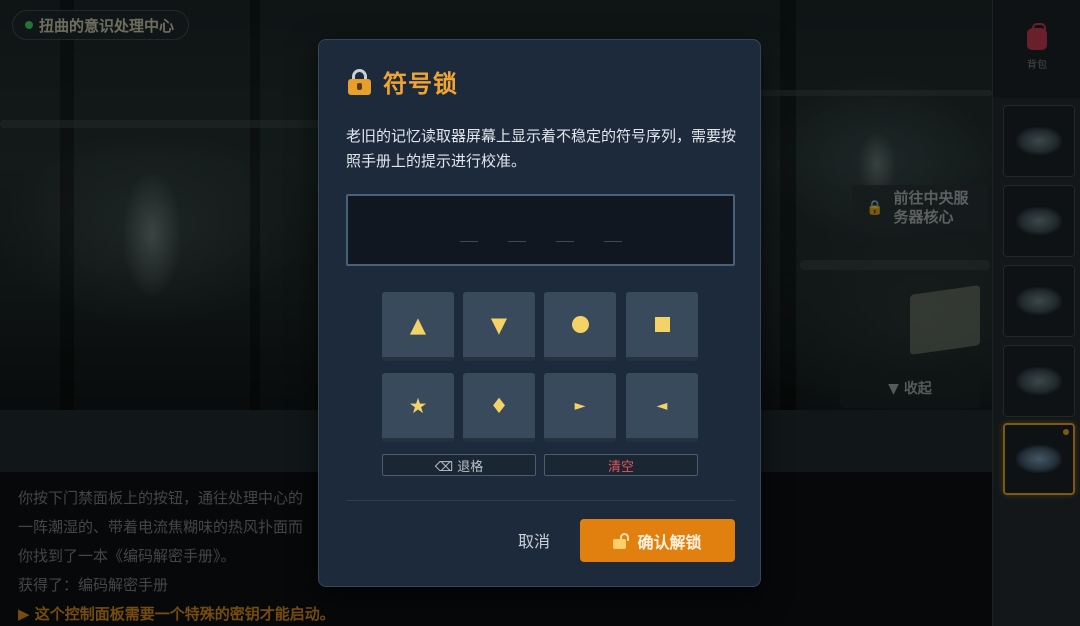 Image resolution: width=1080 pixels, height=626 pixels. I want to click on circle-icon, so click(580, 324).